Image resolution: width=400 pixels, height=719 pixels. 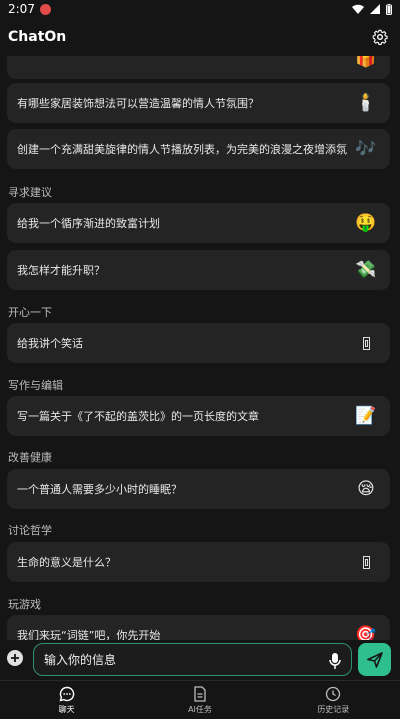 What do you see at coordinates (66, 709) in the screenshot?
I see `tab-label: 聊天` at bounding box center [66, 709].